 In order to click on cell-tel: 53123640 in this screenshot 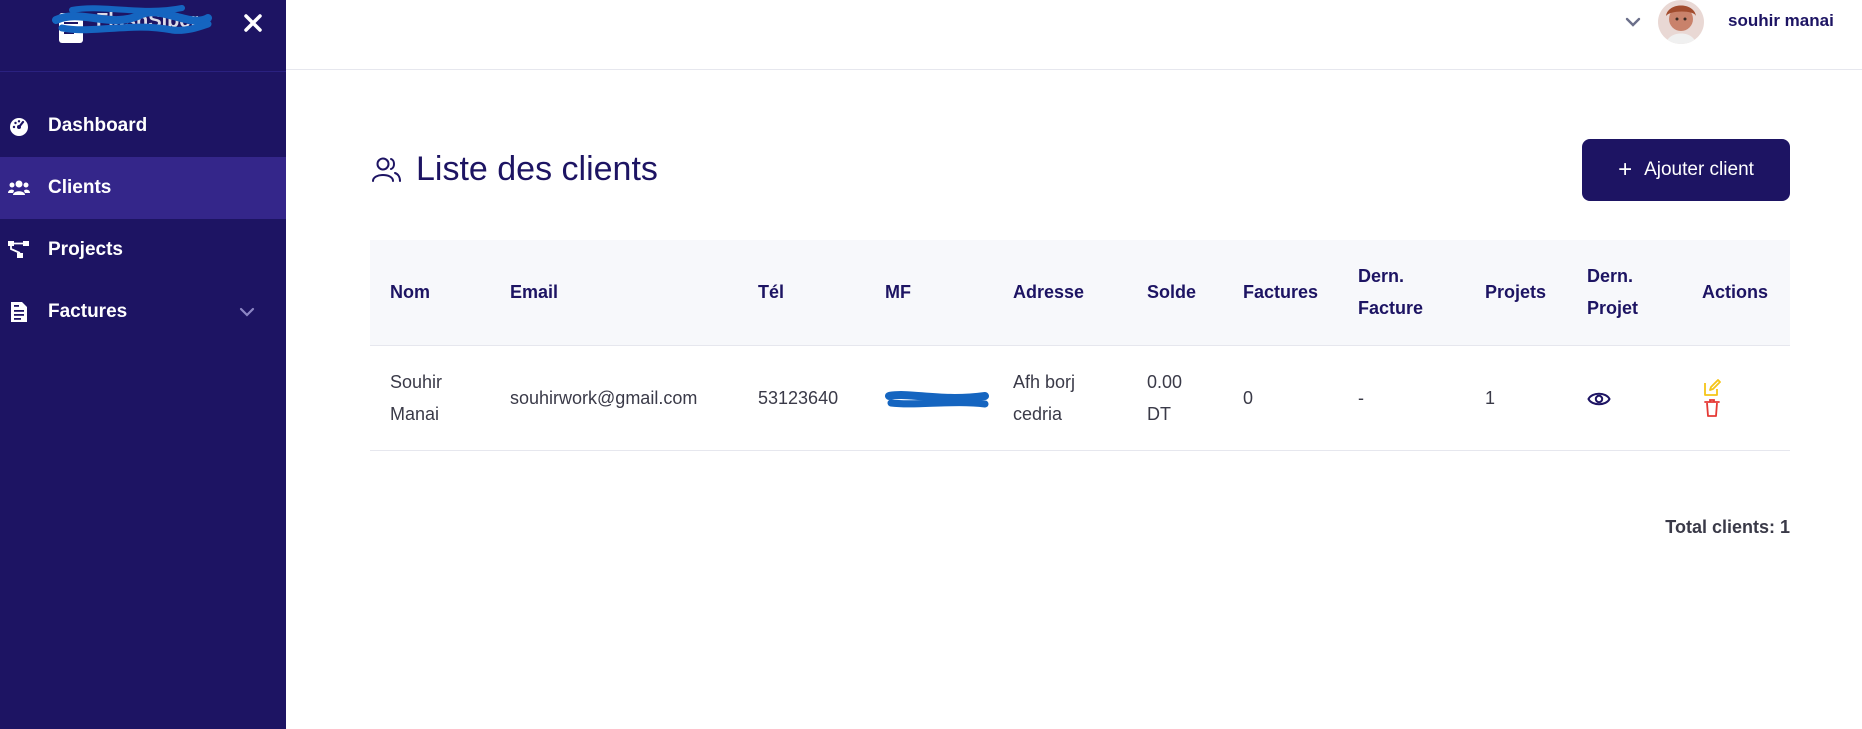, I will do `click(798, 397)`.